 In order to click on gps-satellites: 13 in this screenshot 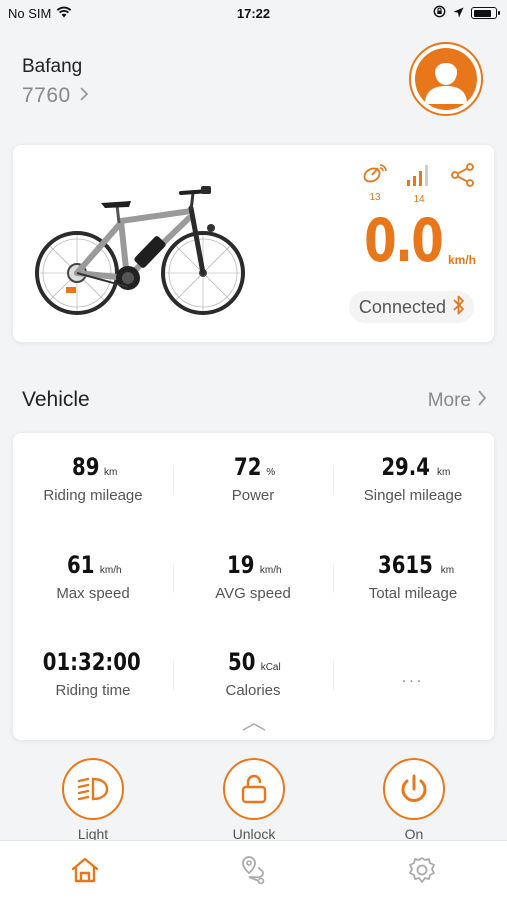, I will do `click(375, 183)`.